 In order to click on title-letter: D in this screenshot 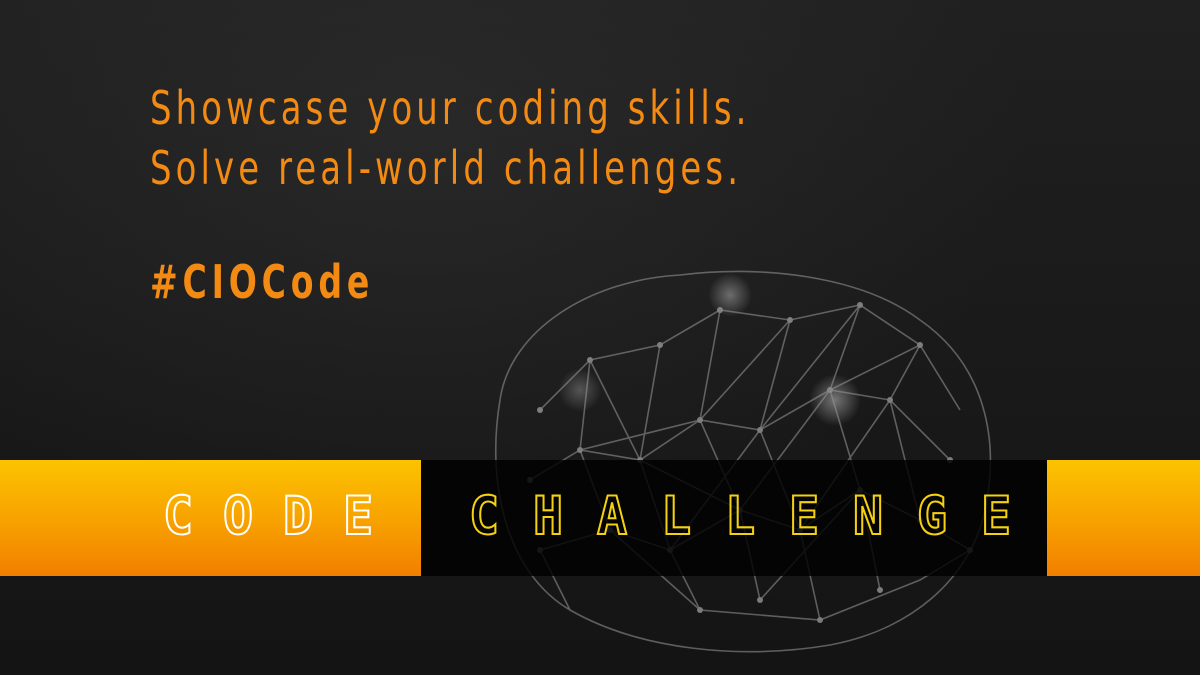, I will do `click(298, 515)`.